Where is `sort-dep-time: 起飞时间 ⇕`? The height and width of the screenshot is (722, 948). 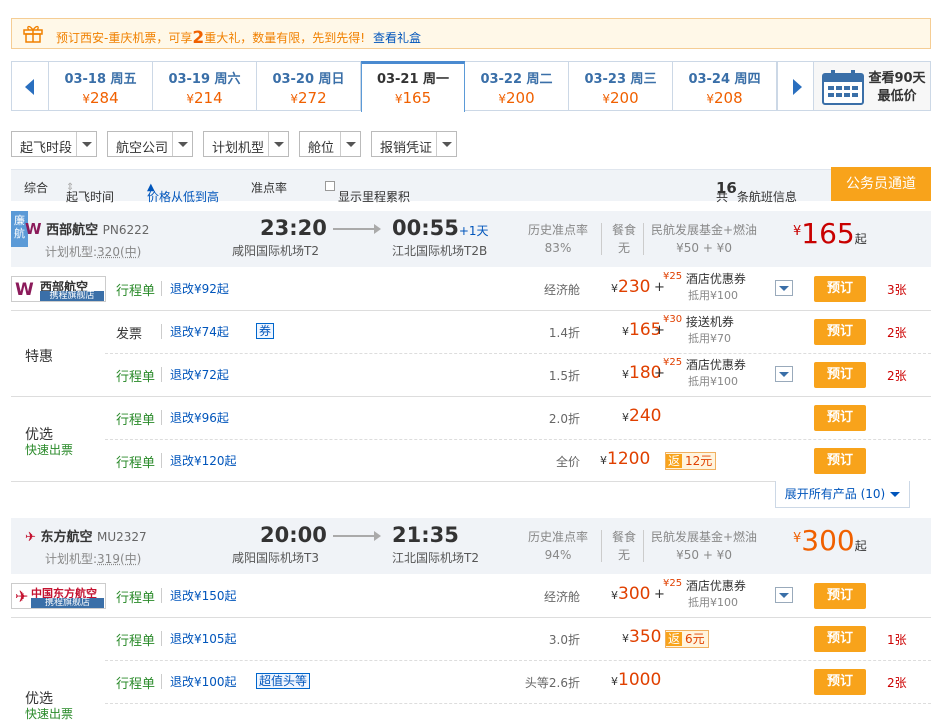 sort-dep-time: 起飞时间 ⇕ is located at coordinates (90, 191).